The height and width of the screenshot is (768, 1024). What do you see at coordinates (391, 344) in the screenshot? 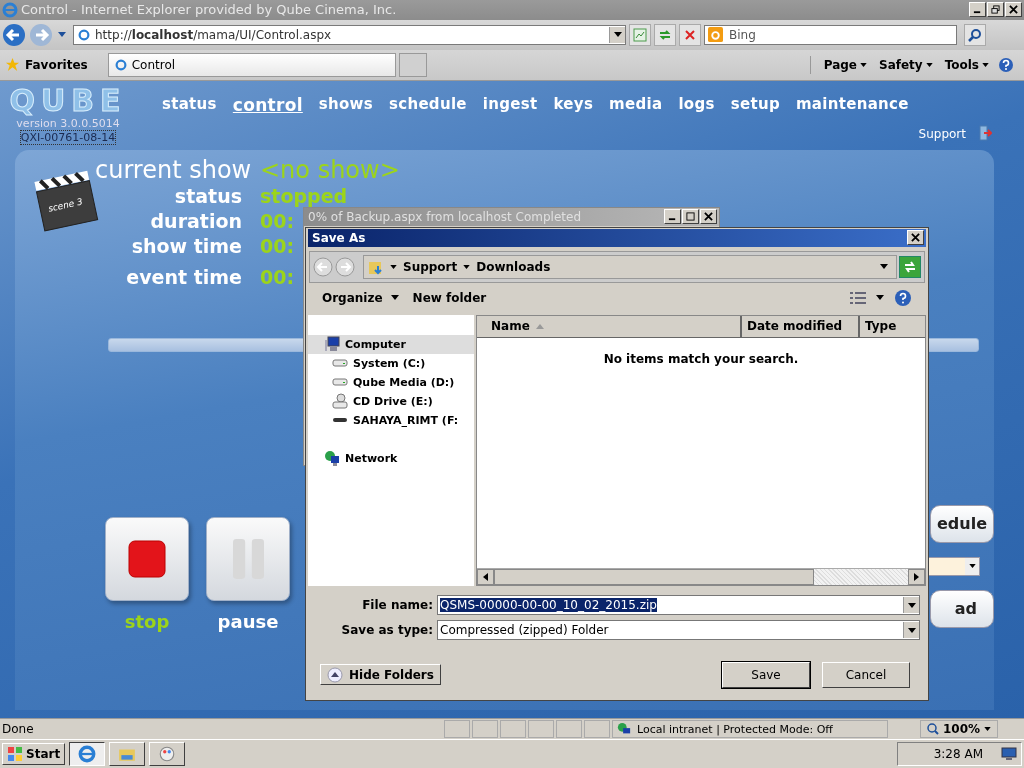
I see `tree-item: Computer` at bounding box center [391, 344].